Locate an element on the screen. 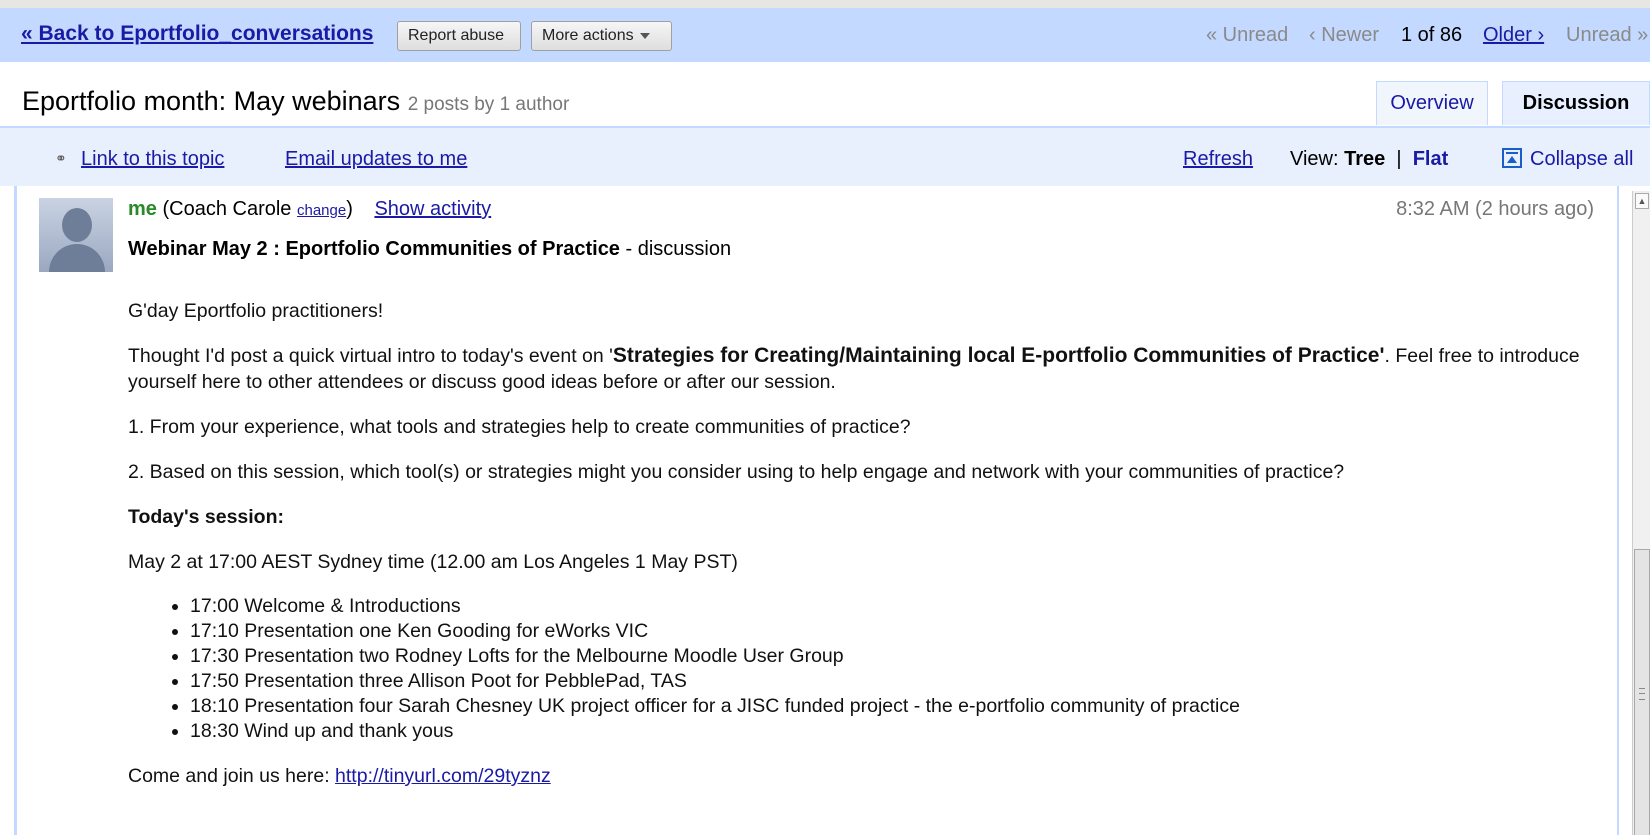 The image size is (1650, 835). prev-unread-link: « Unread is located at coordinates (1247, 35).